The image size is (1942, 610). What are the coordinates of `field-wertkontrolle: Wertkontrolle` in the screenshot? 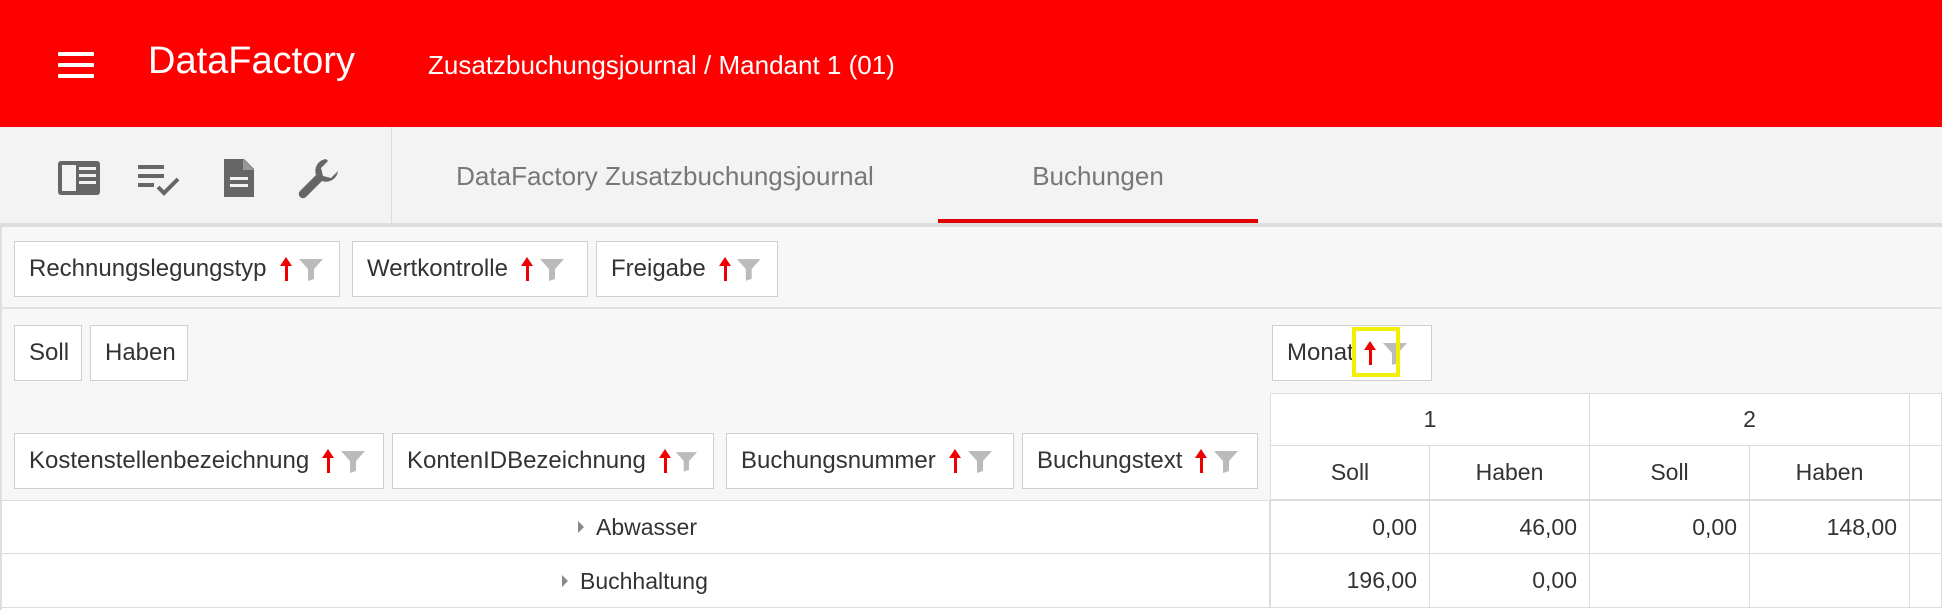 It's located at (470, 269).